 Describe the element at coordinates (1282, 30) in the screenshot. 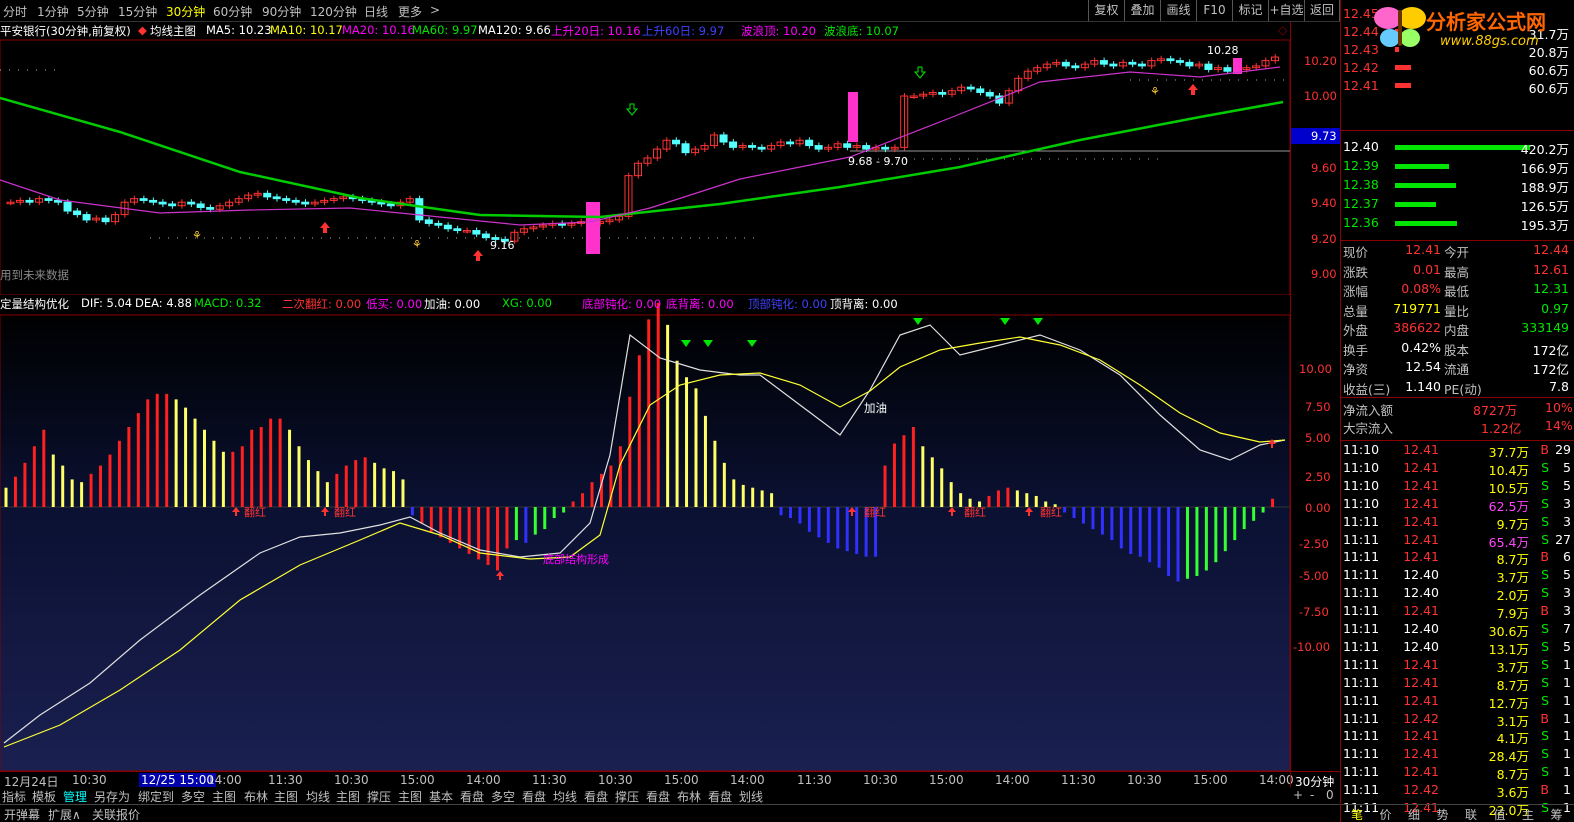

I see `diamond-icon: ◇` at that location.